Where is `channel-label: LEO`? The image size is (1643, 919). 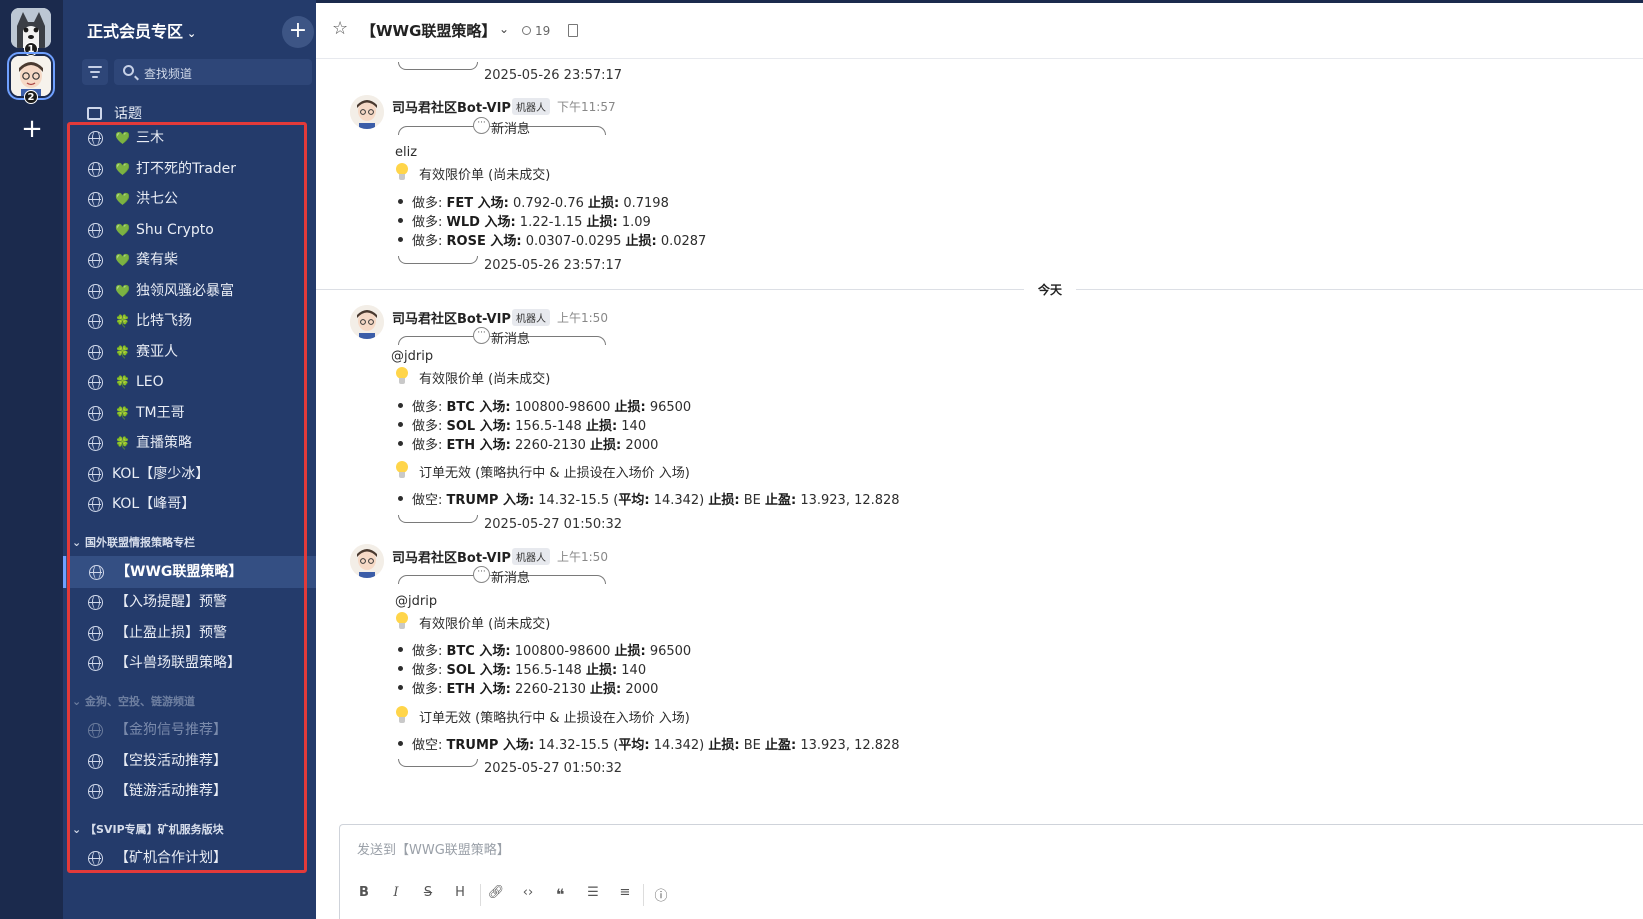 channel-label: LEO is located at coordinates (149, 382).